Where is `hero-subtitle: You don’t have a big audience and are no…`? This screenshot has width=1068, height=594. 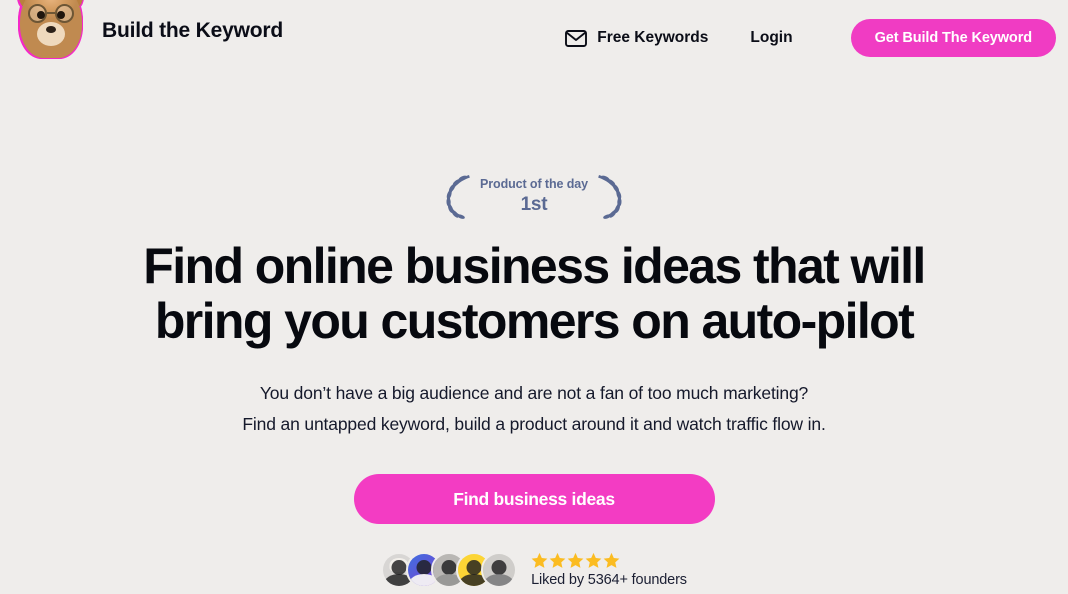 hero-subtitle: You don’t have a big audience and are no… is located at coordinates (534, 409).